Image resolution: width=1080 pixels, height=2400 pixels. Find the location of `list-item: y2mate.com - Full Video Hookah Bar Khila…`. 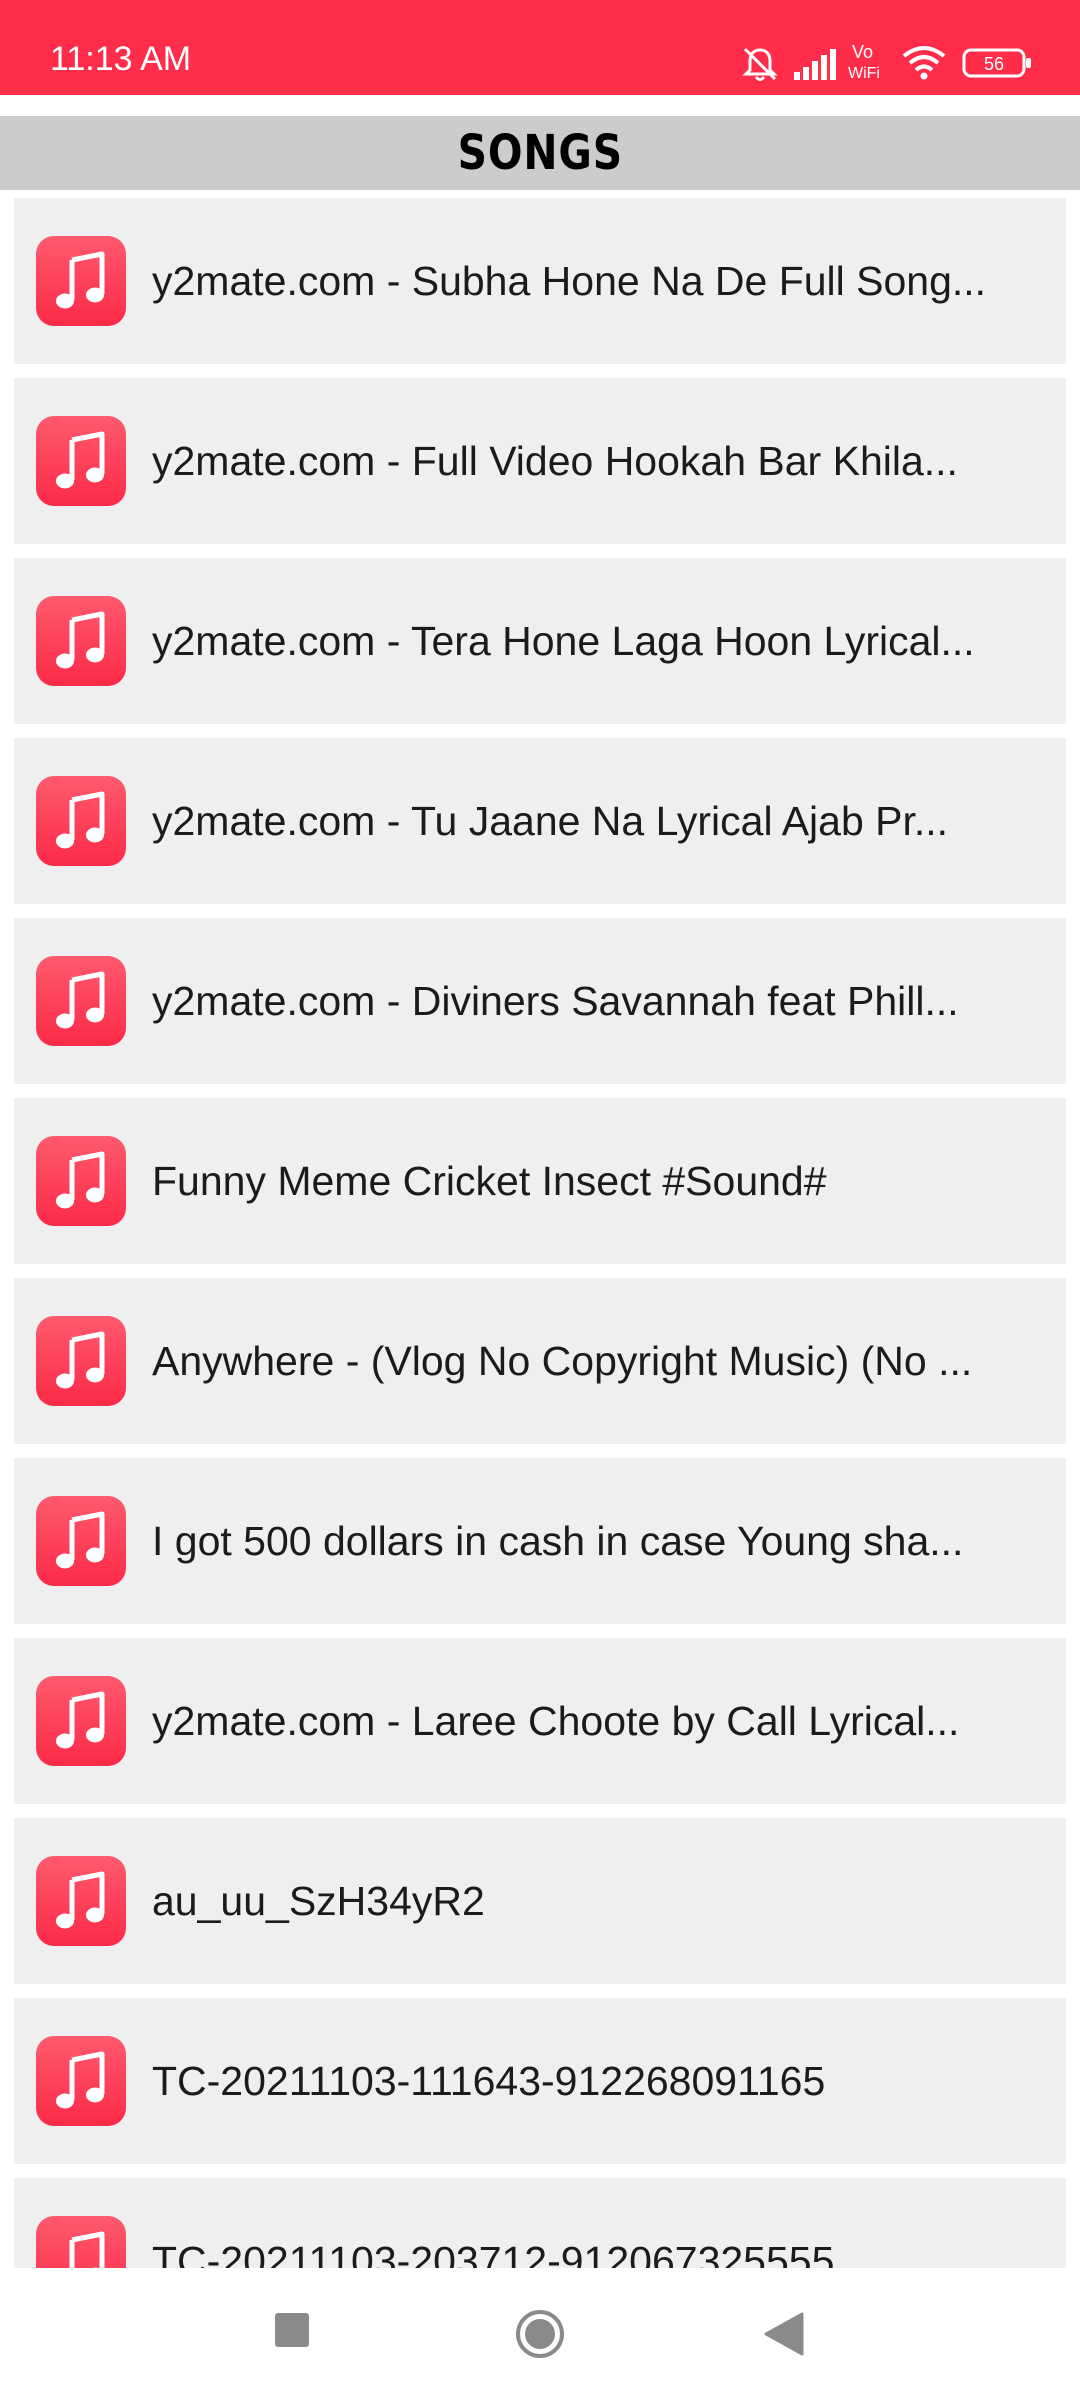

list-item: y2mate.com - Full Video Hookah Bar Khila… is located at coordinates (540, 461).